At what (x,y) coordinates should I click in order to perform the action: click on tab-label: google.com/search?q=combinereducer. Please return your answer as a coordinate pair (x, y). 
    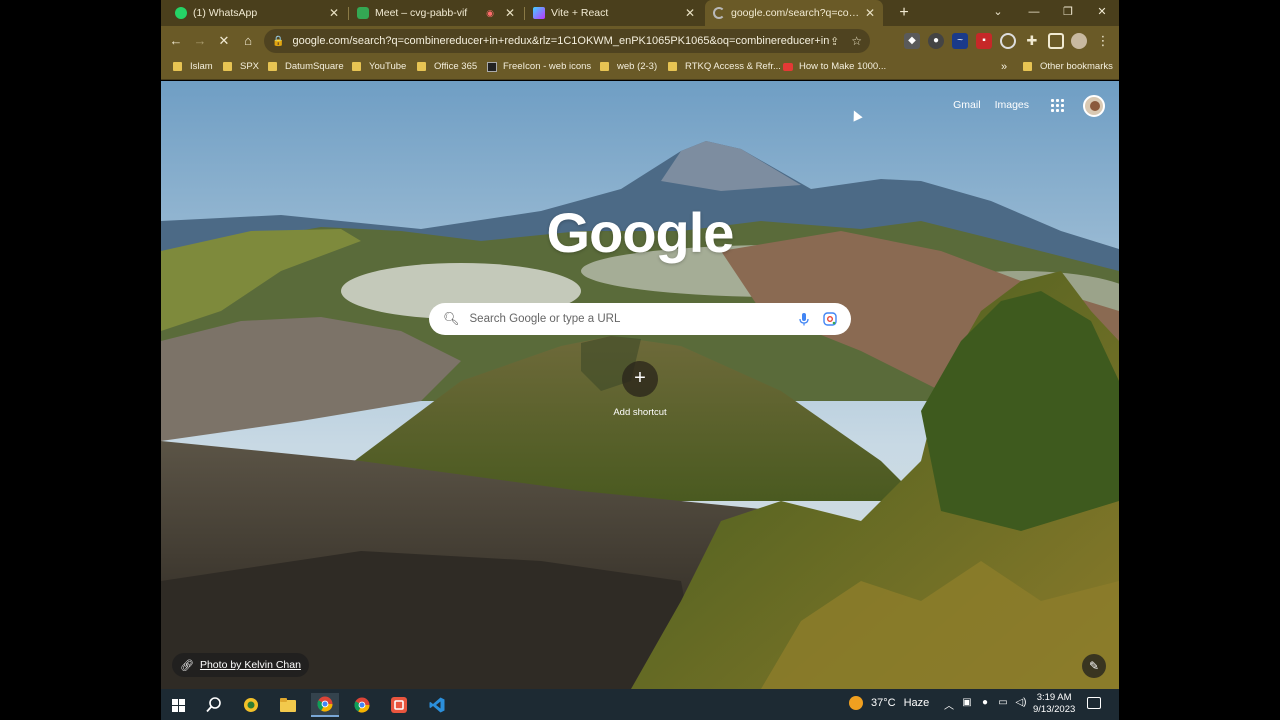
    Looking at the image, I should click on (797, 13).